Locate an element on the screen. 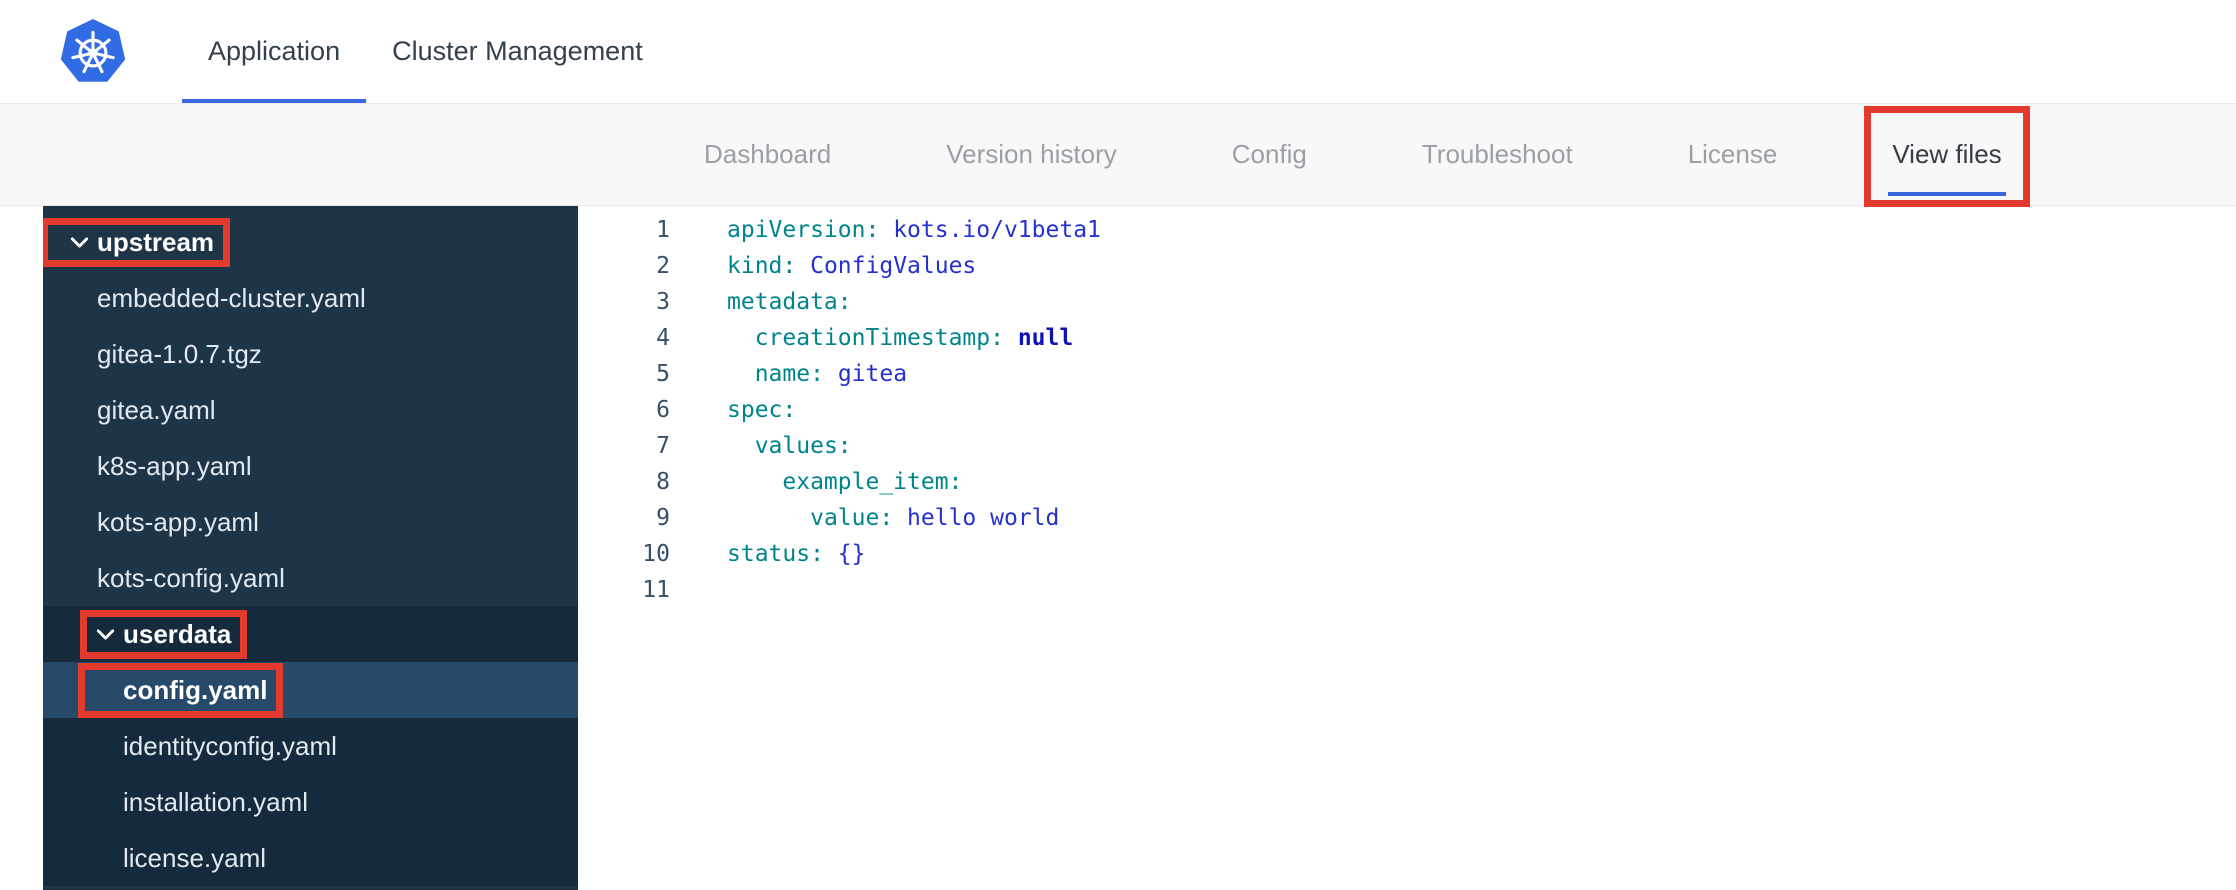 The height and width of the screenshot is (890, 2236). code-line: 5 name: gitea is located at coordinates (1407, 374).